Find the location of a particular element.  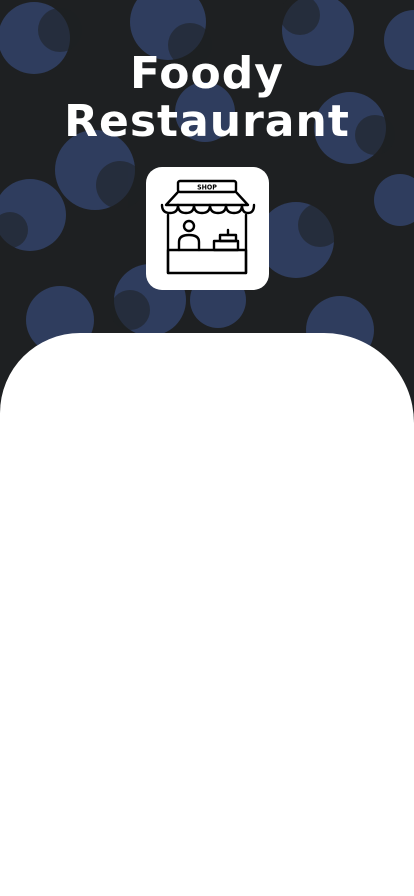

shop-sign-text: SHOP is located at coordinates (207, 188).